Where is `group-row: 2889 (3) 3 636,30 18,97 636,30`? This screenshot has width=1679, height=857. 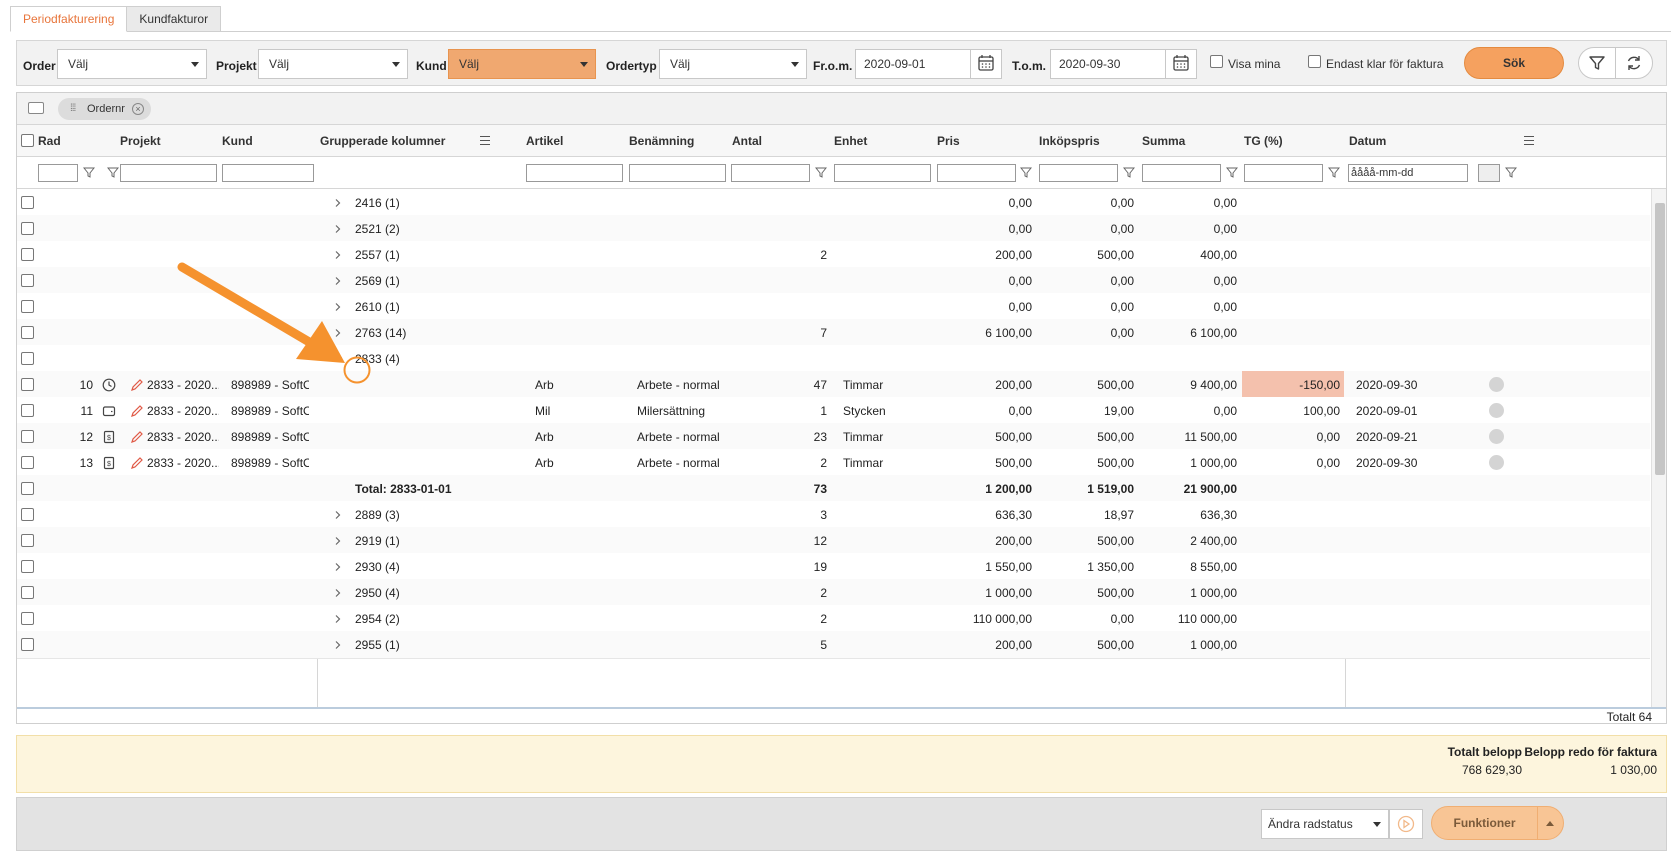 group-row: 2889 (3) 3 636,30 18,97 636,30 is located at coordinates (833, 515).